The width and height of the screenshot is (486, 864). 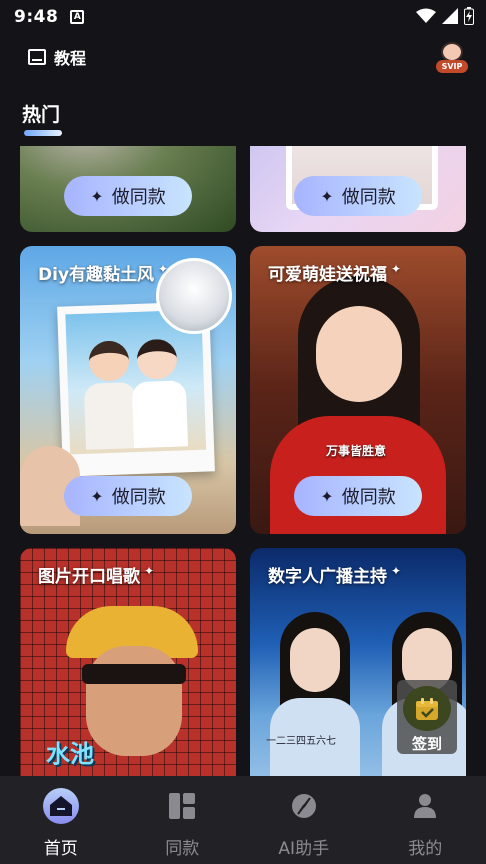 What do you see at coordinates (128, 662) in the screenshot?
I see `template-card: 水池 图片开口唱歌 ✦` at bounding box center [128, 662].